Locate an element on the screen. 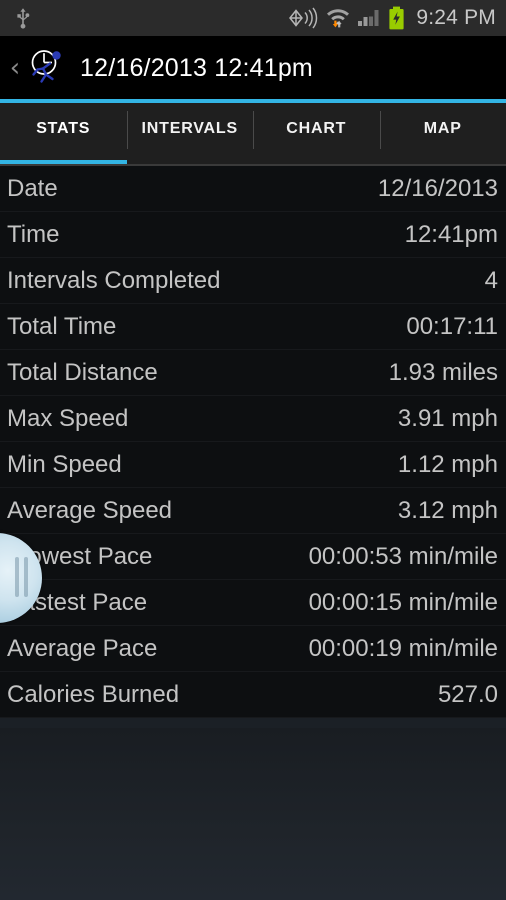  table-row: Slowest Pace 00:00:53 min/mile is located at coordinates (253, 557).